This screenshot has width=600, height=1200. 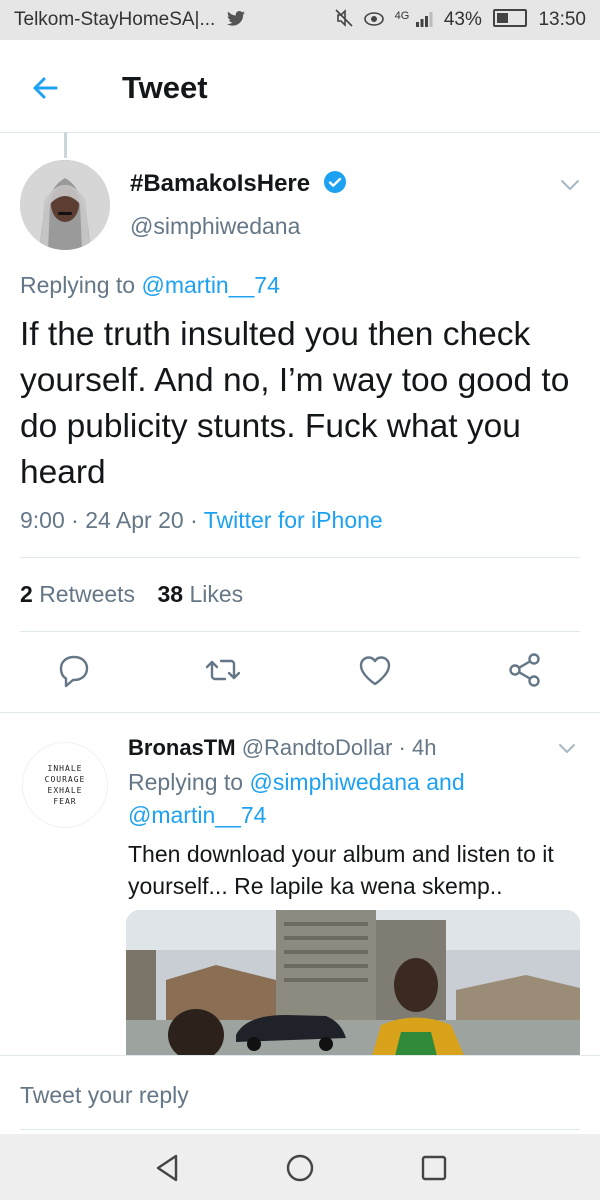 I want to click on page-title: Tweet, so click(x=165, y=87).